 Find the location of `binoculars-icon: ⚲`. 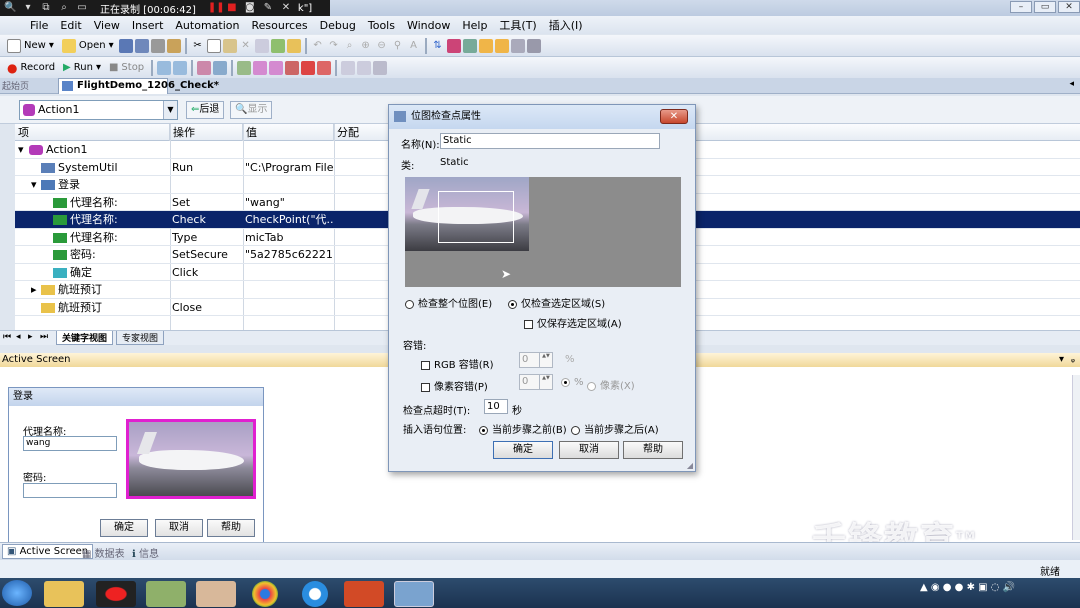

binoculars-icon: ⚲ is located at coordinates (398, 46).